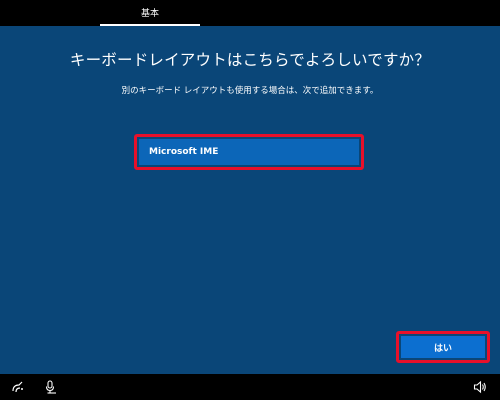 The height and width of the screenshot is (400, 500). What do you see at coordinates (250, 13) in the screenshot?
I see `top-progress-bar: 基本` at bounding box center [250, 13].